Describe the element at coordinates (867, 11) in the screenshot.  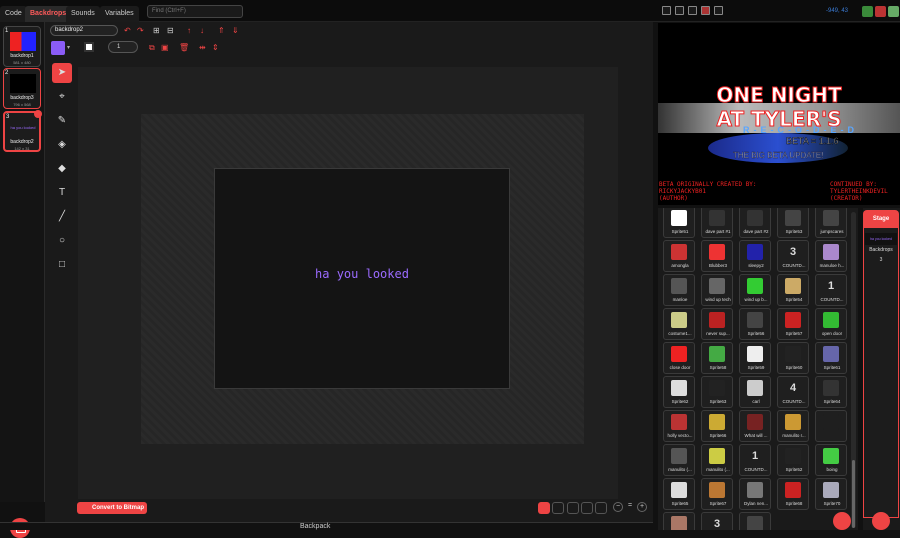
I see `green-flag-icon` at that location.